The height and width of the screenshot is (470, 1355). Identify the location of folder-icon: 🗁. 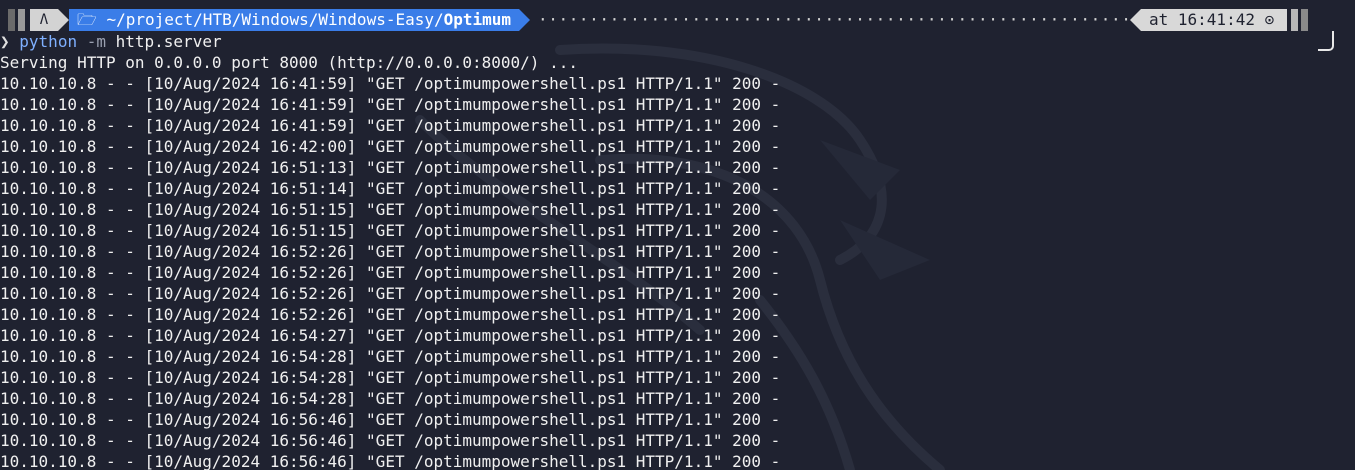
(87, 19).